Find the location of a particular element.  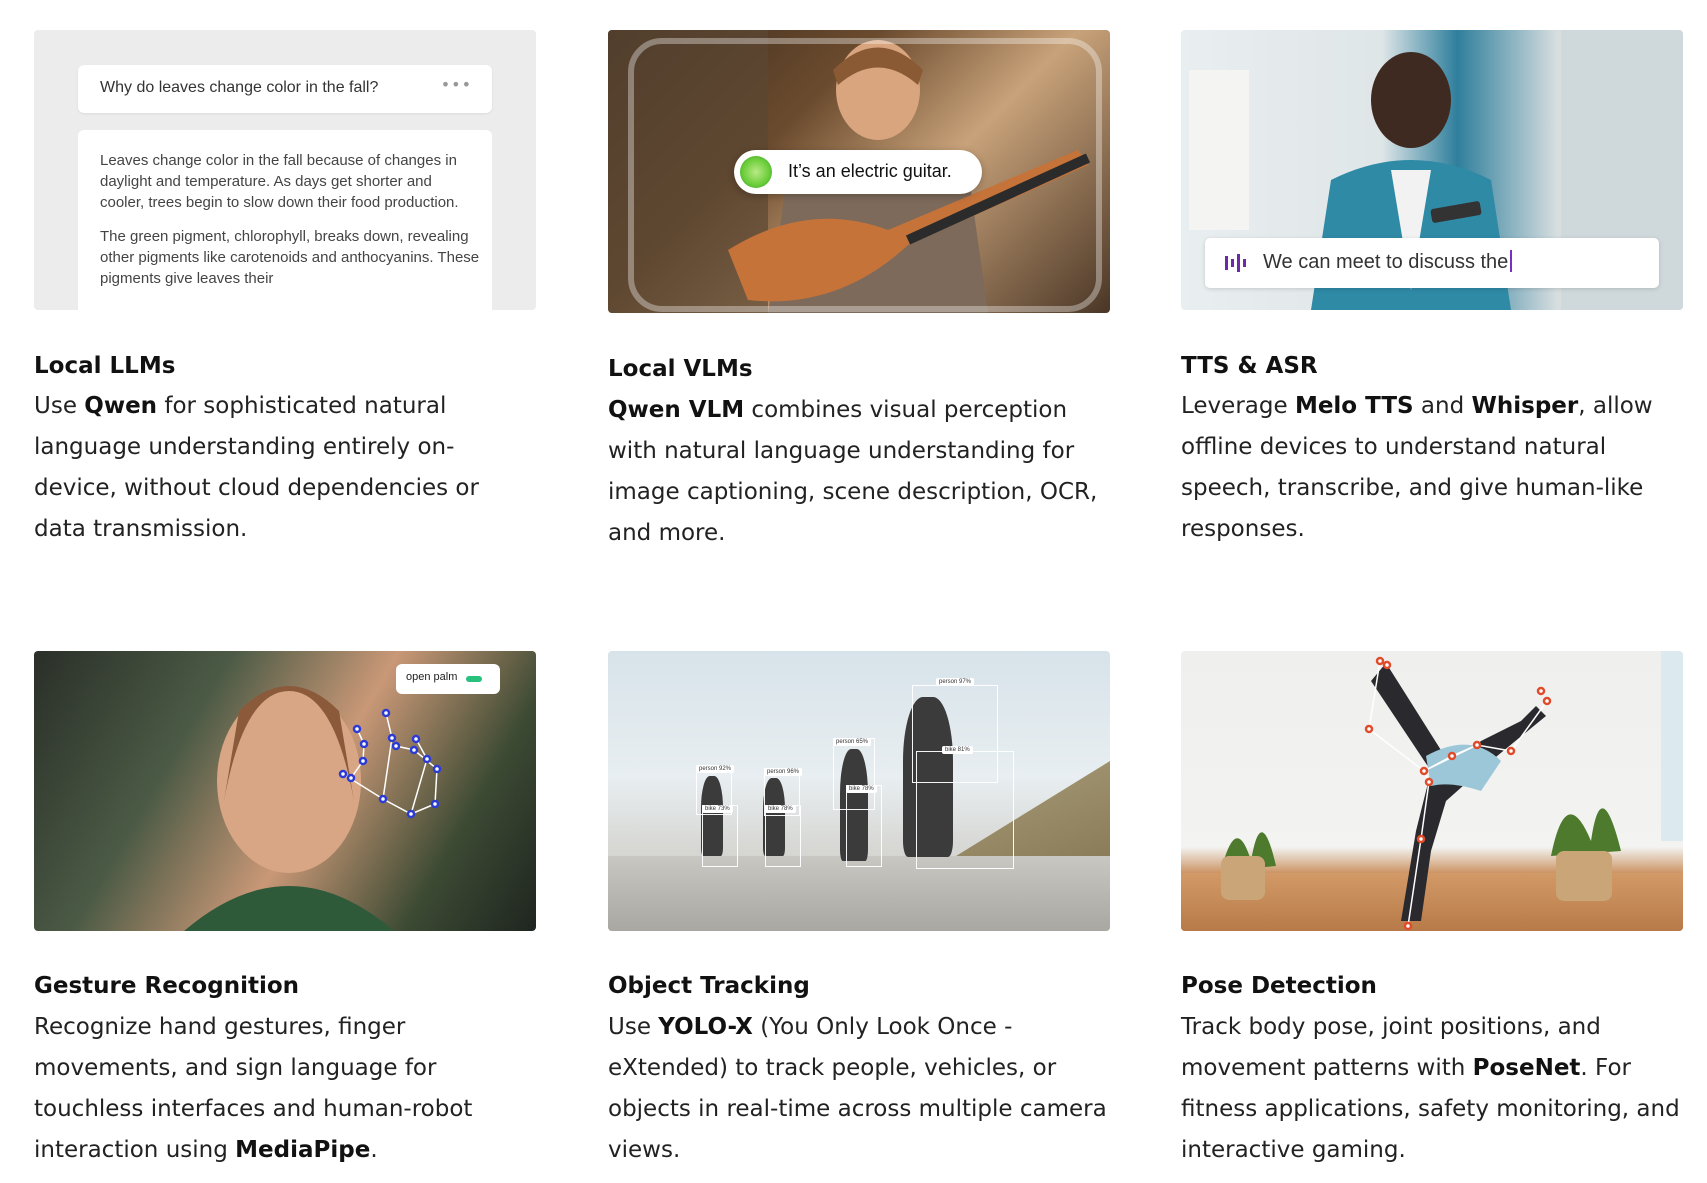

confidence-bar is located at coordinates (474, 679).